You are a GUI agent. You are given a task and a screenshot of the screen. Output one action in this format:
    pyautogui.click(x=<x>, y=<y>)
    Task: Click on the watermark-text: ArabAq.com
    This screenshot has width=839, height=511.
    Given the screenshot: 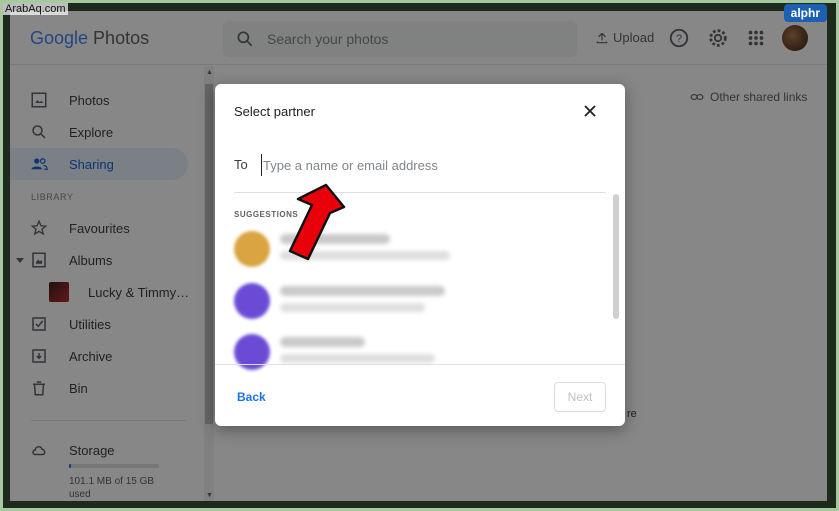 What is the action you would take?
    pyautogui.click(x=35, y=9)
    